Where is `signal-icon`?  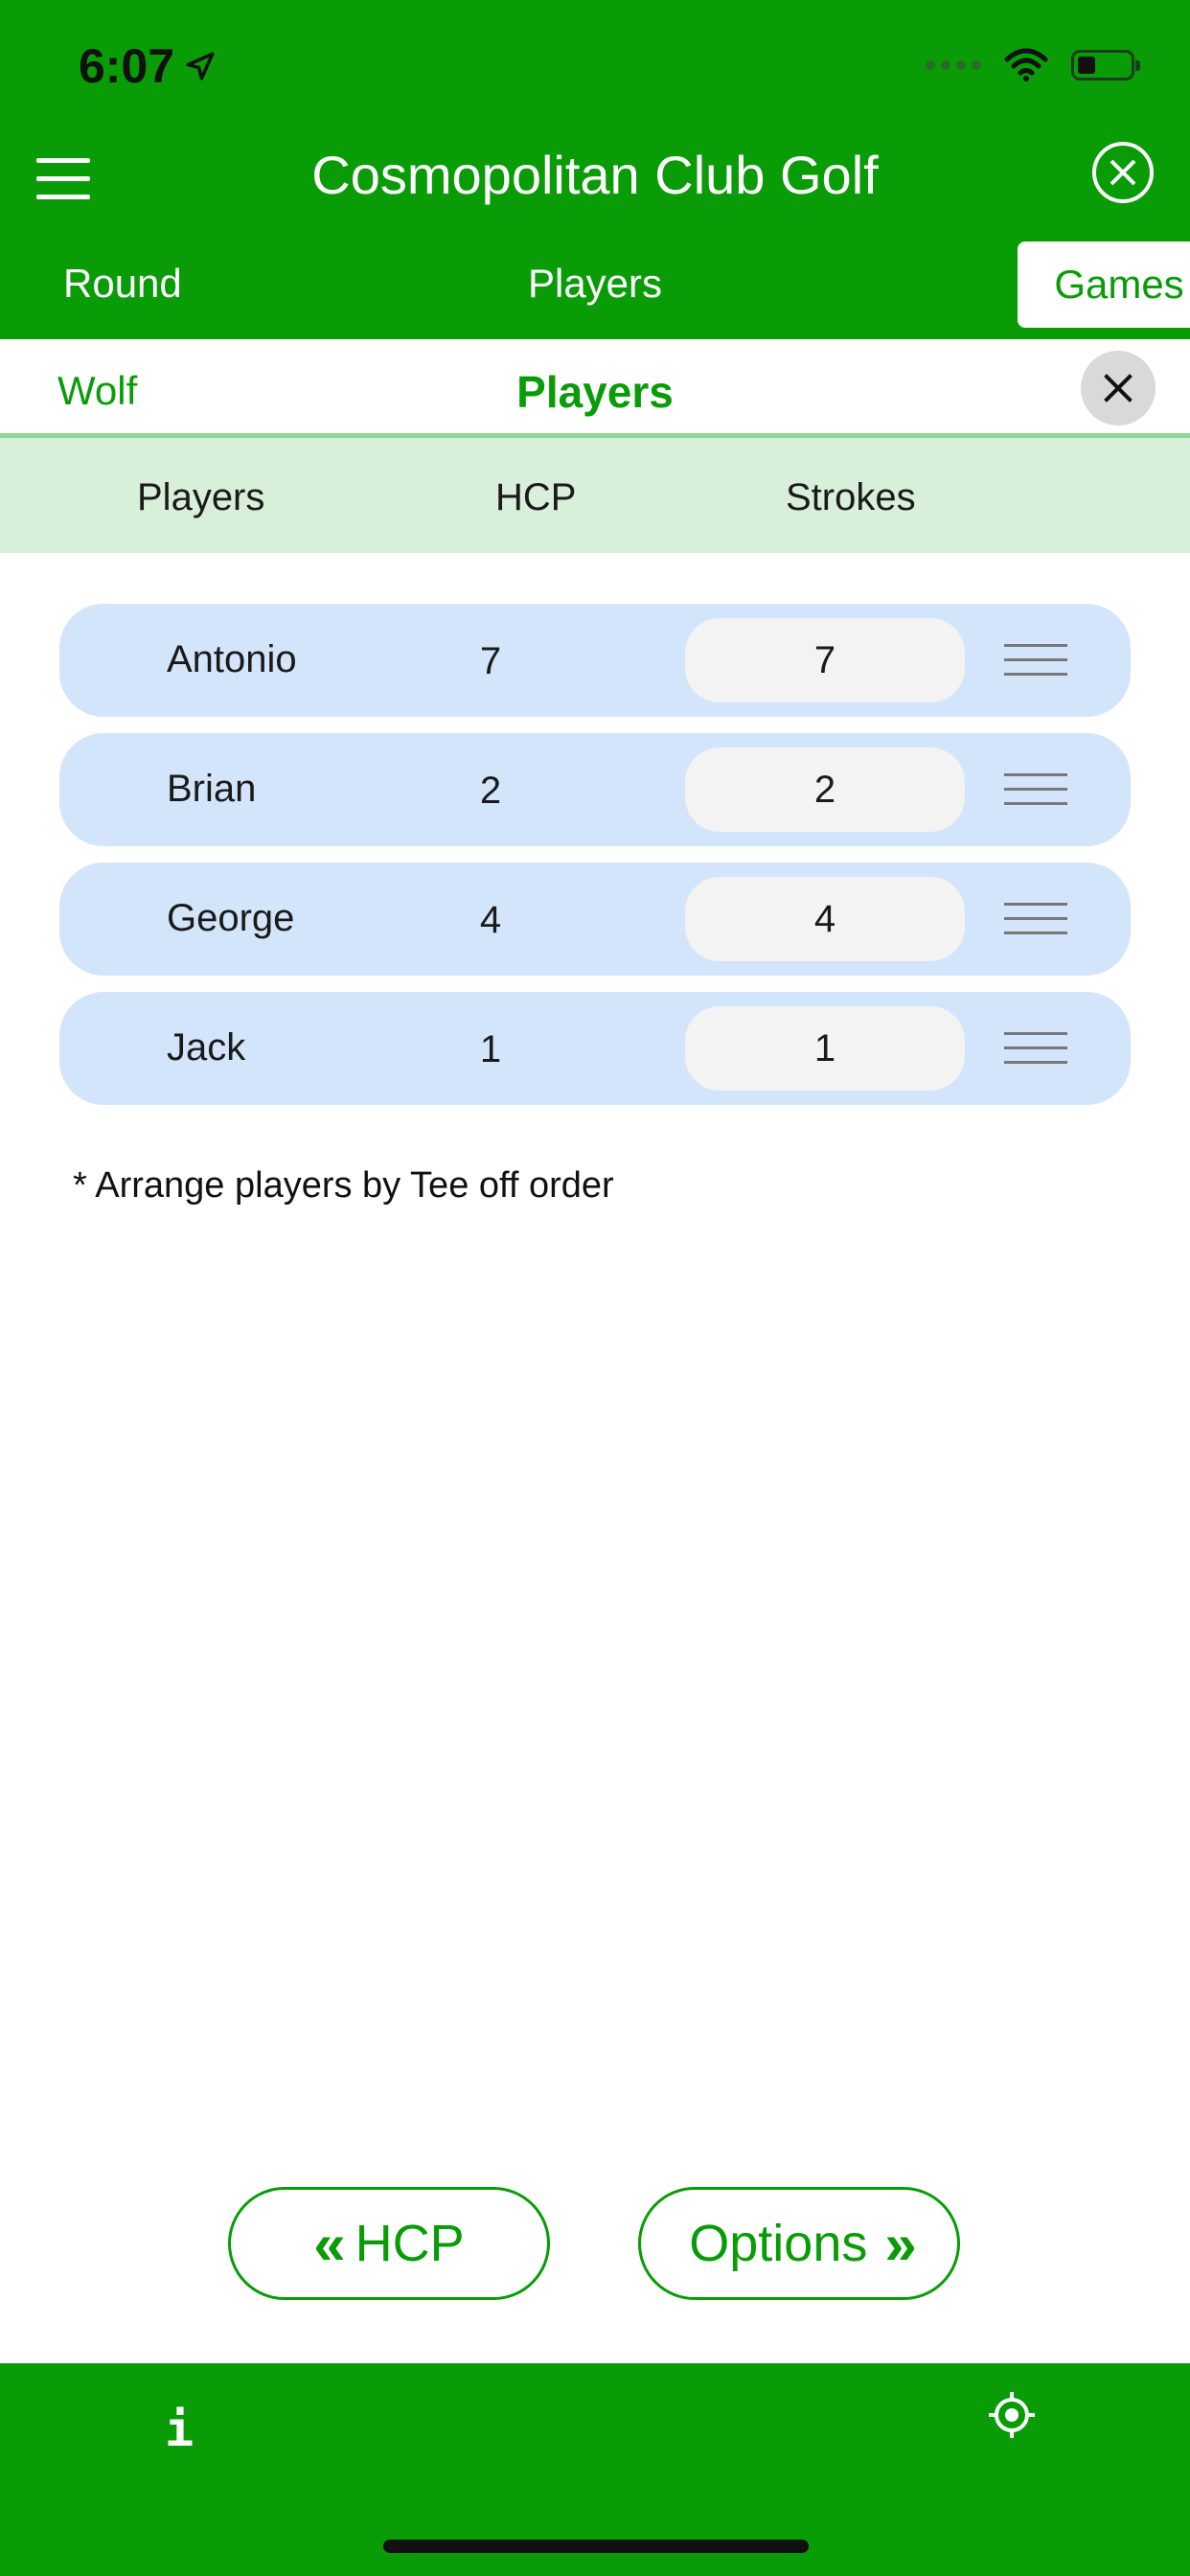
signal-icon is located at coordinates (953, 65).